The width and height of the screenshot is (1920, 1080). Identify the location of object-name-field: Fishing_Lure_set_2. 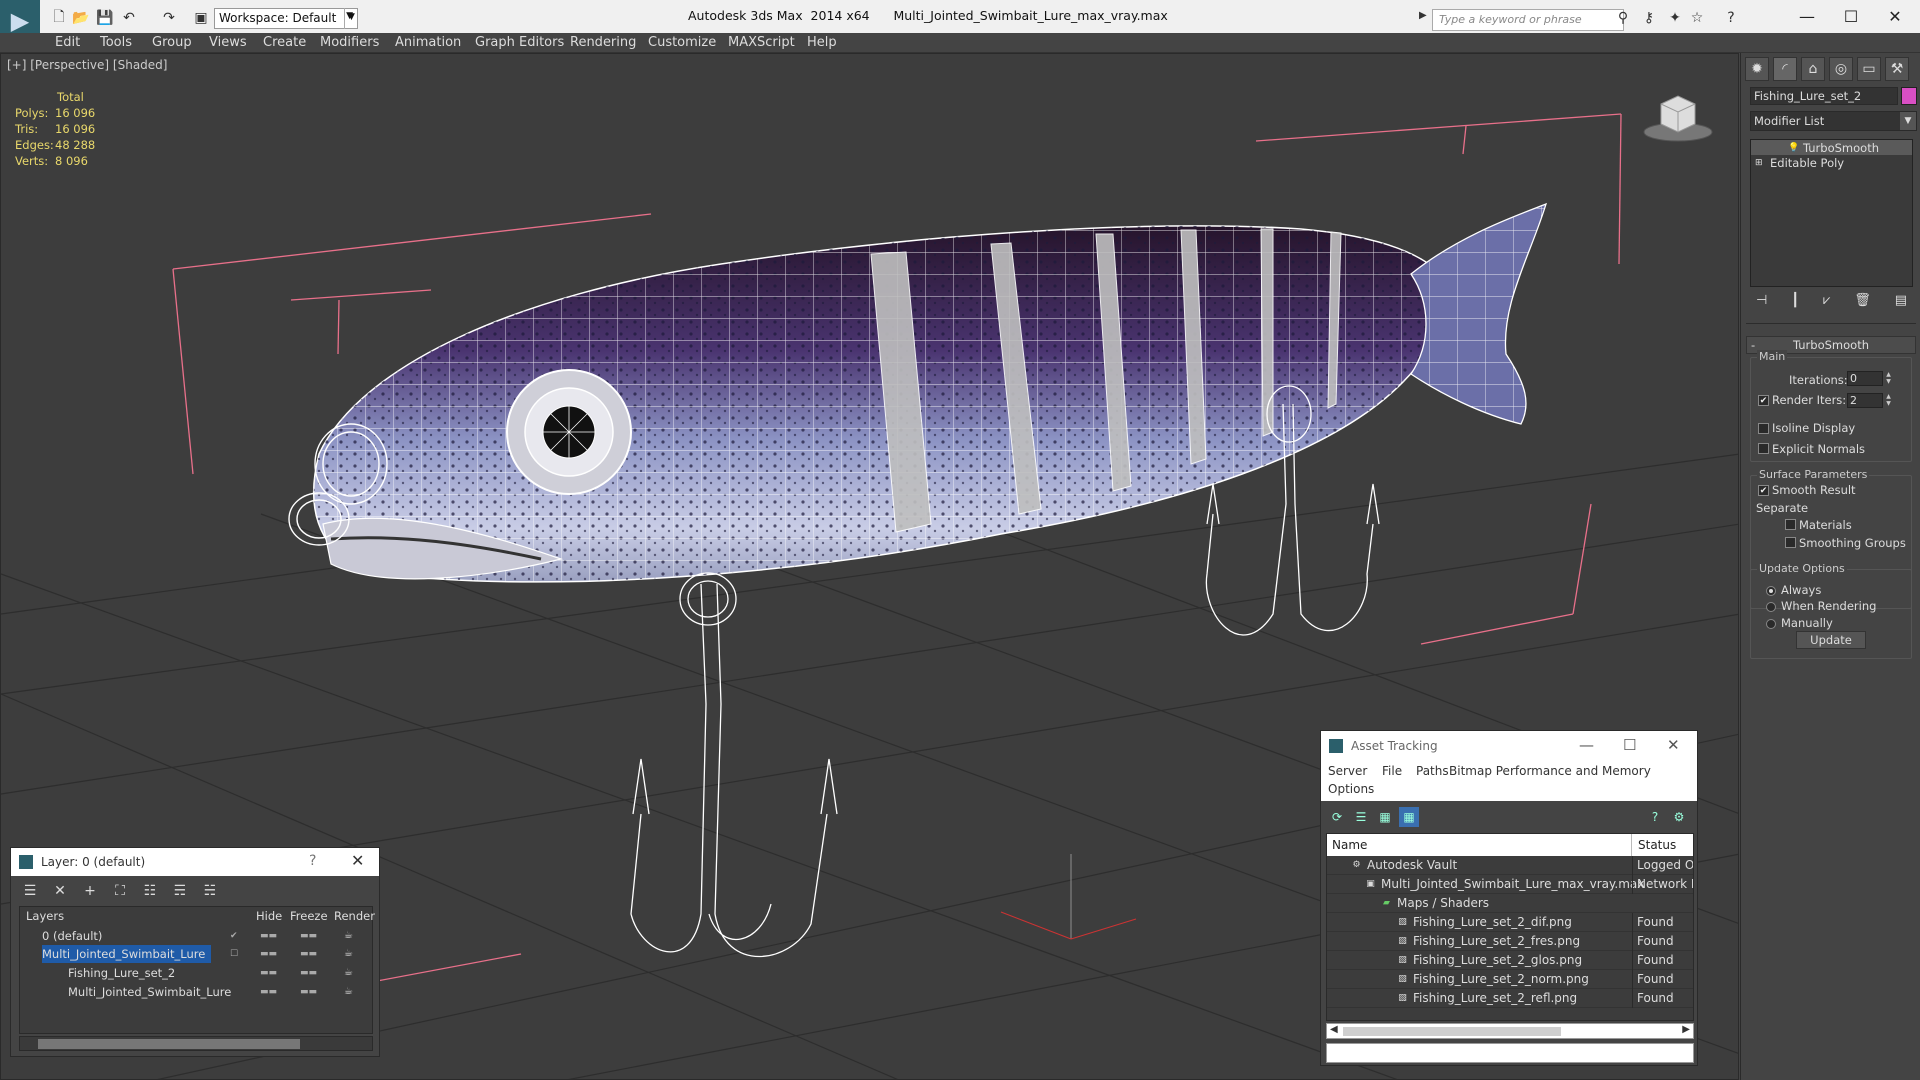
(1824, 96).